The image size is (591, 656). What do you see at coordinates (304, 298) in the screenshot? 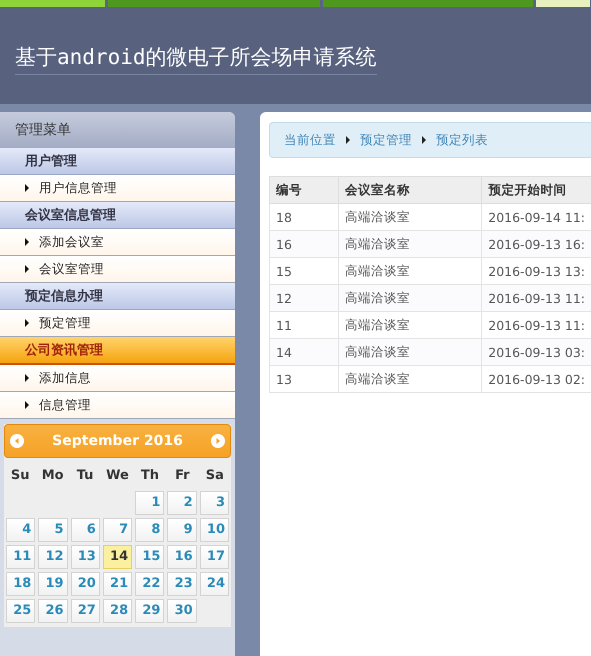
I see `table-cell: 12` at bounding box center [304, 298].